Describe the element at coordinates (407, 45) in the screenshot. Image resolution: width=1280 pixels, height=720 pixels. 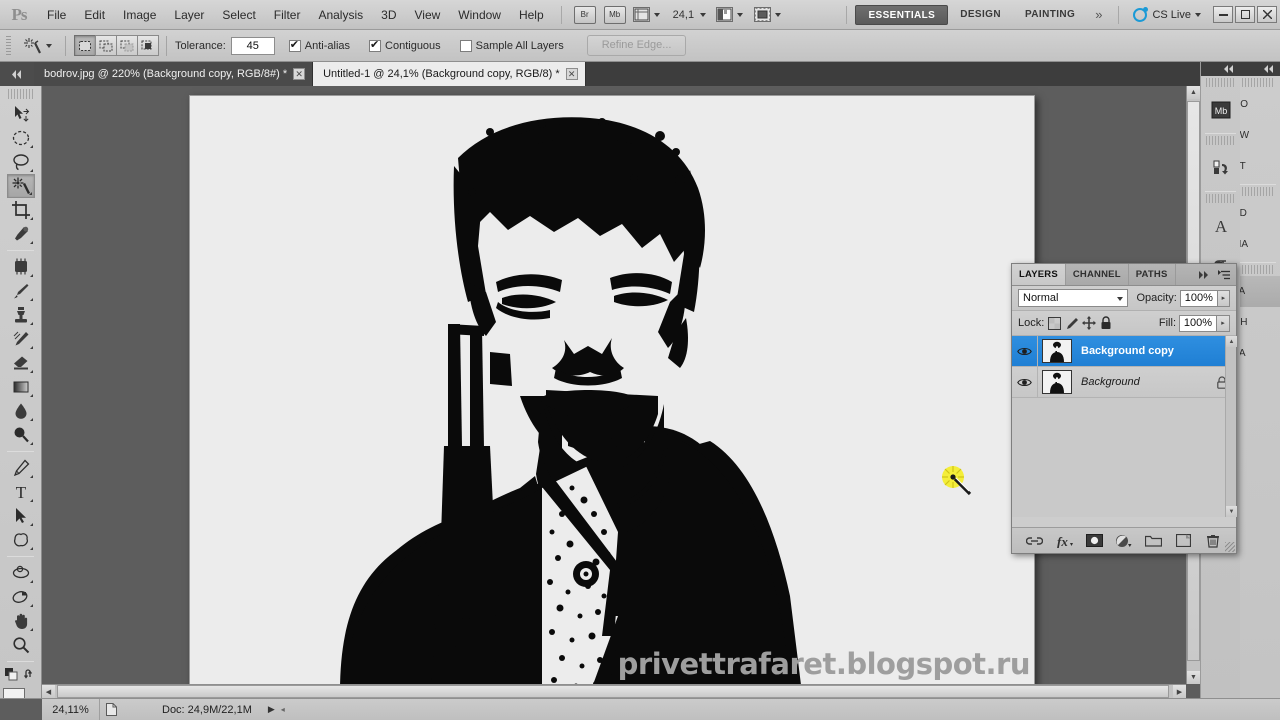
I see `contiguous-checkbox: Contiguous` at that location.